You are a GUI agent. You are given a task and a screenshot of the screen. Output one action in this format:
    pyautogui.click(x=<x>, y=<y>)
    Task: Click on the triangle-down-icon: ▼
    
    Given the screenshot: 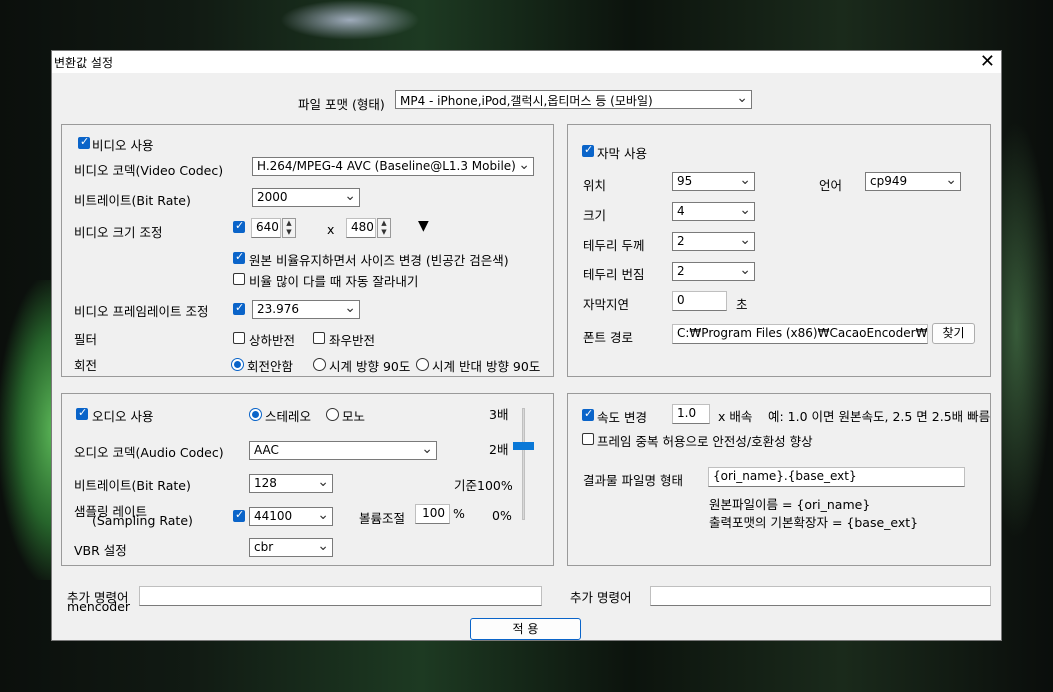 What is the action you would take?
    pyautogui.click(x=423, y=226)
    